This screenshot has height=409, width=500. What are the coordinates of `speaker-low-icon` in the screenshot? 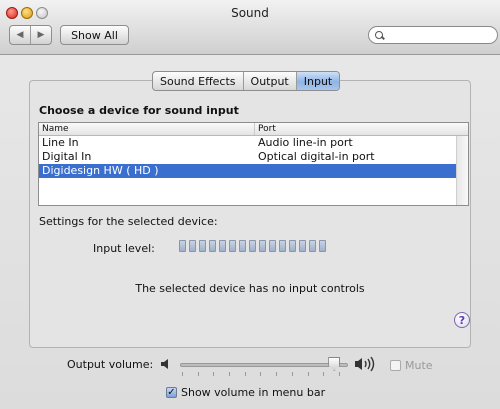 It's located at (164, 364).